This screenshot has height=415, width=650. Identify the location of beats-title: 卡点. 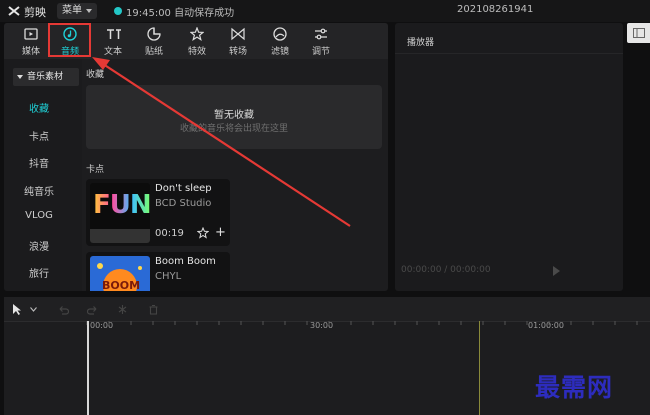
(95, 170).